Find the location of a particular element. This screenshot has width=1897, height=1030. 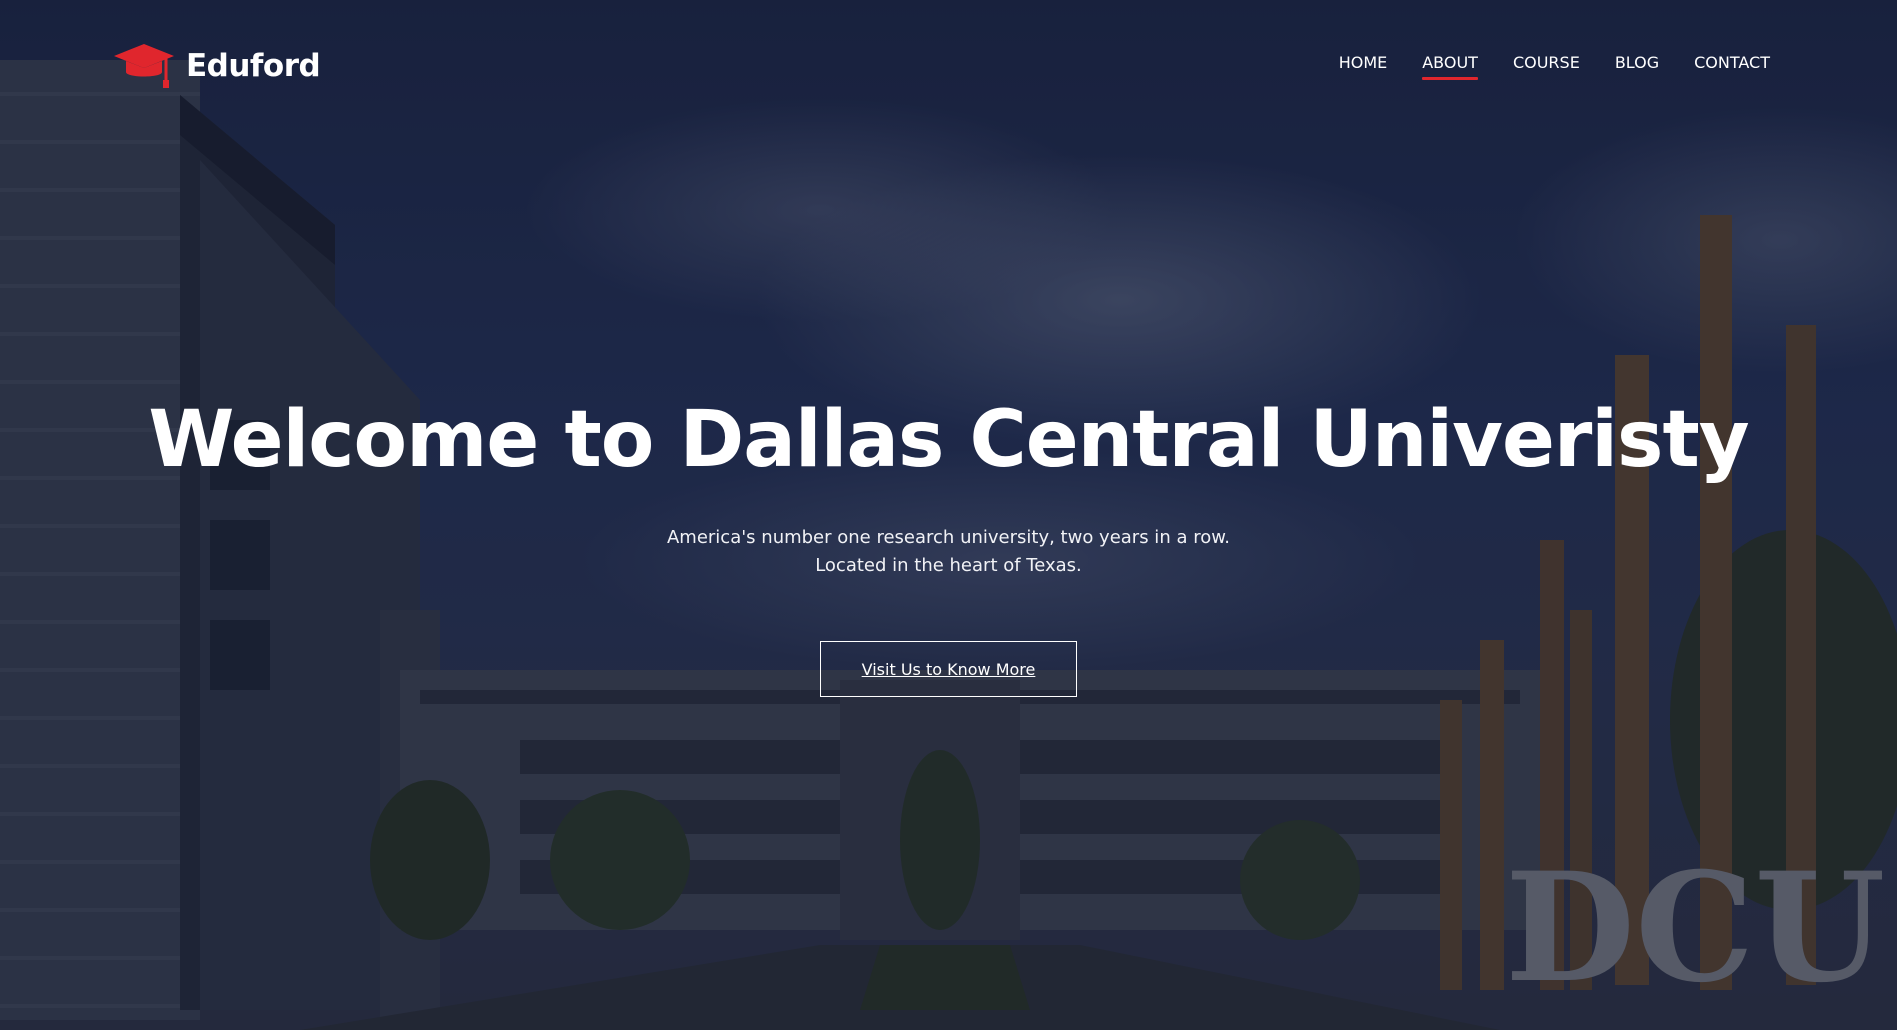

nav-item-home: HOME is located at coordinates (1363, 65).